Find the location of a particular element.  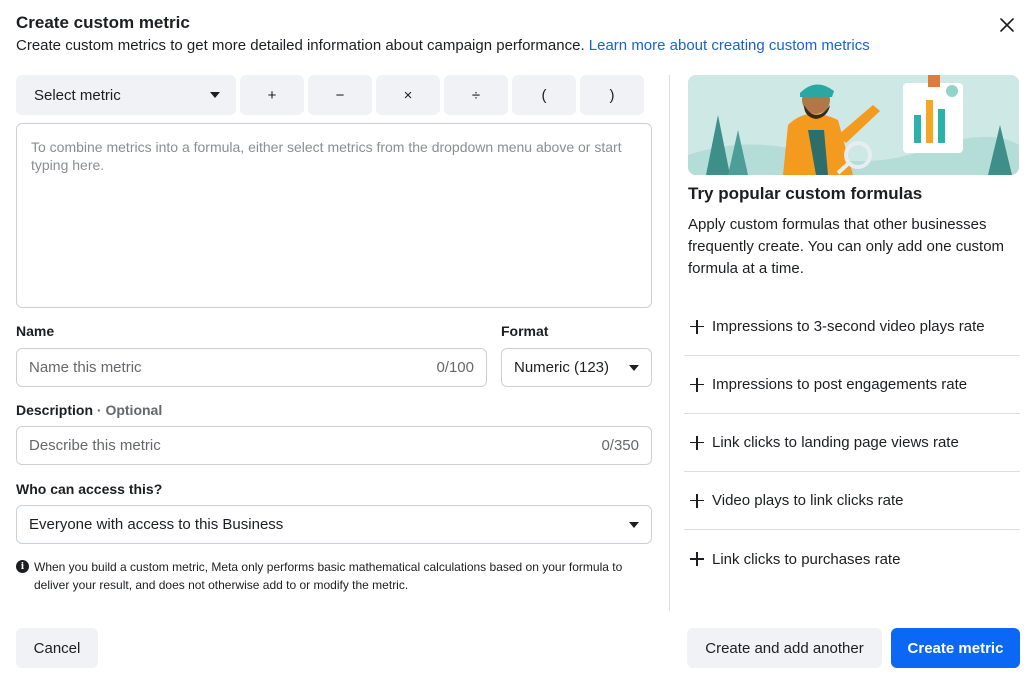

formula-item: Link clicks to purchases rate is located at coordinates (852, 559).